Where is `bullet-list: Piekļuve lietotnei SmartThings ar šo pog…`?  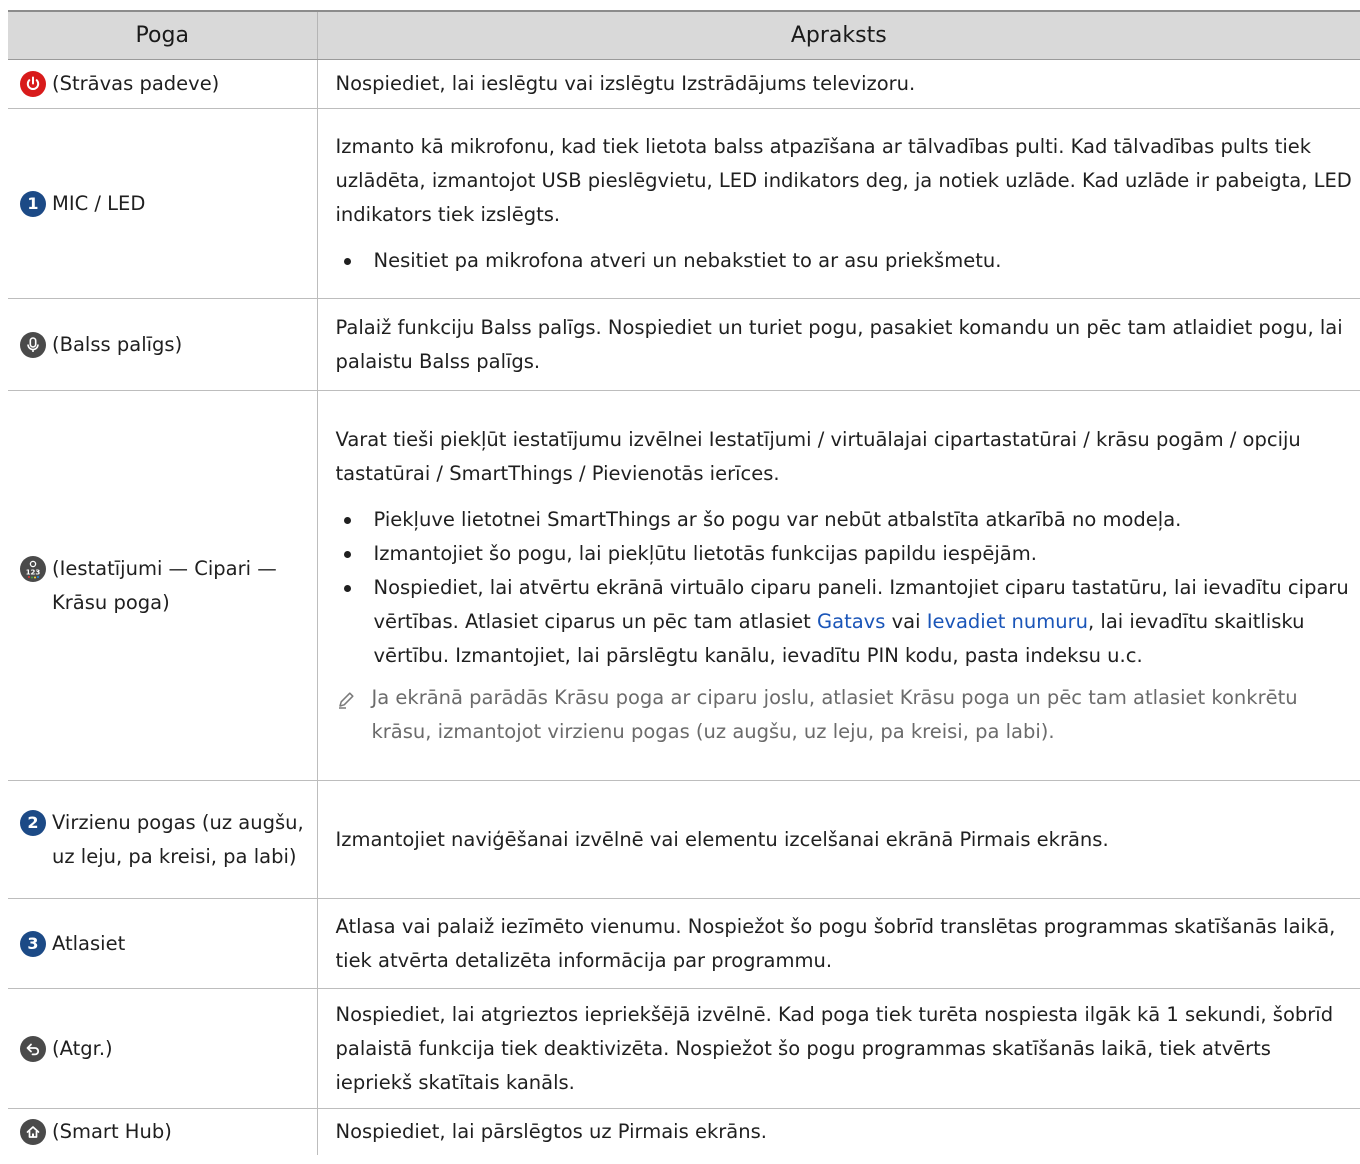 bullet-list: Piekļuve lietotnei SmartThings ar šo pog… is located at coordinates (844, 588).